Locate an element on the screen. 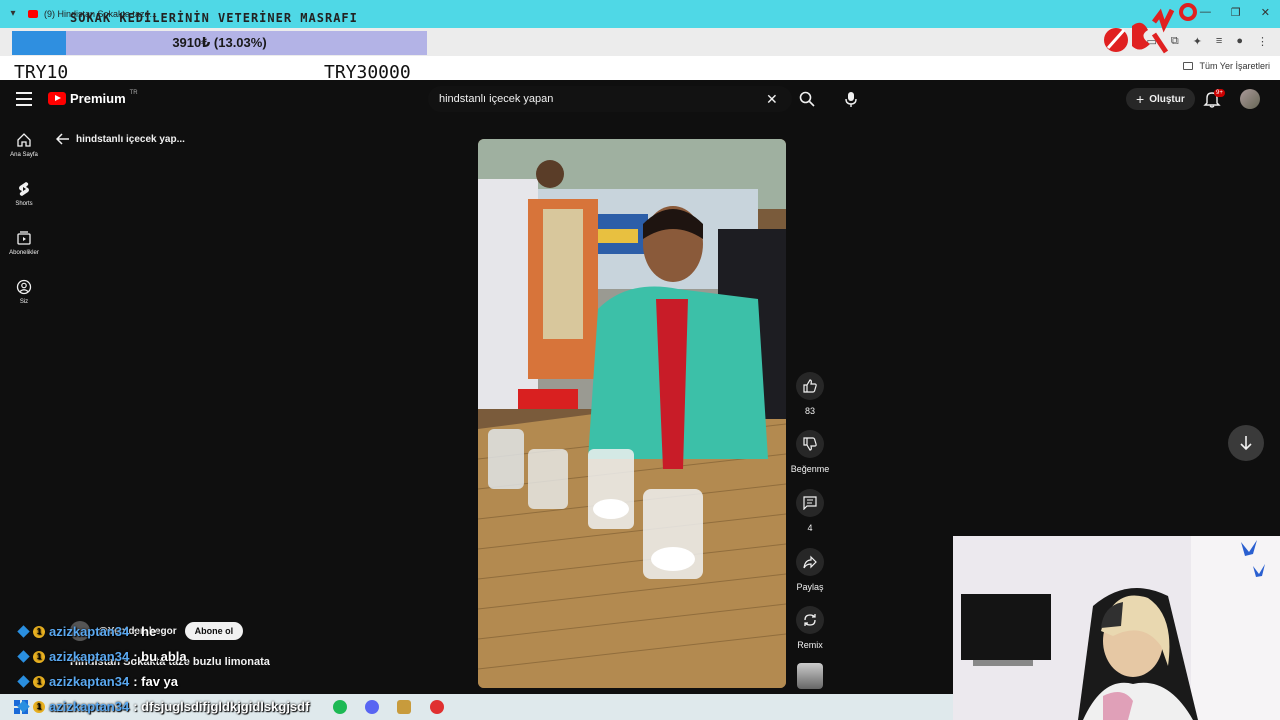  search-icon is located at coordinates (807, 99).